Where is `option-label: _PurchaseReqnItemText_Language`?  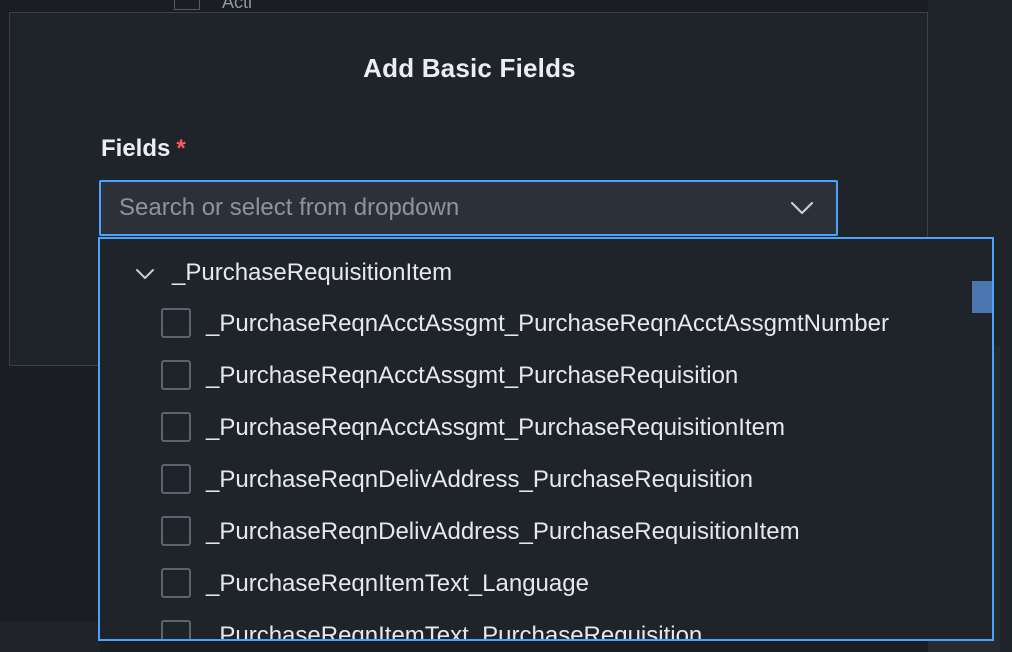 option-label: _PurchaseReqnItemText_Language is located at coordinates (397, 583).